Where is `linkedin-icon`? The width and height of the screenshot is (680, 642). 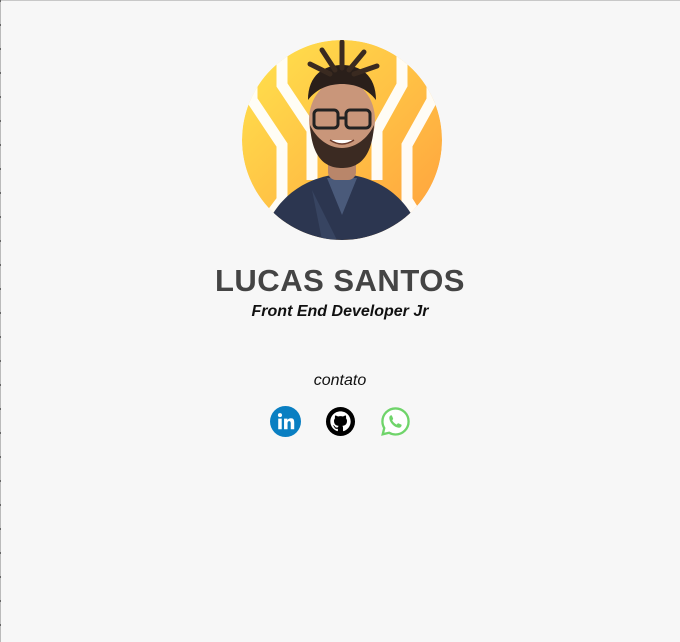
linkedin-icon is located at coordinates (285, 421).